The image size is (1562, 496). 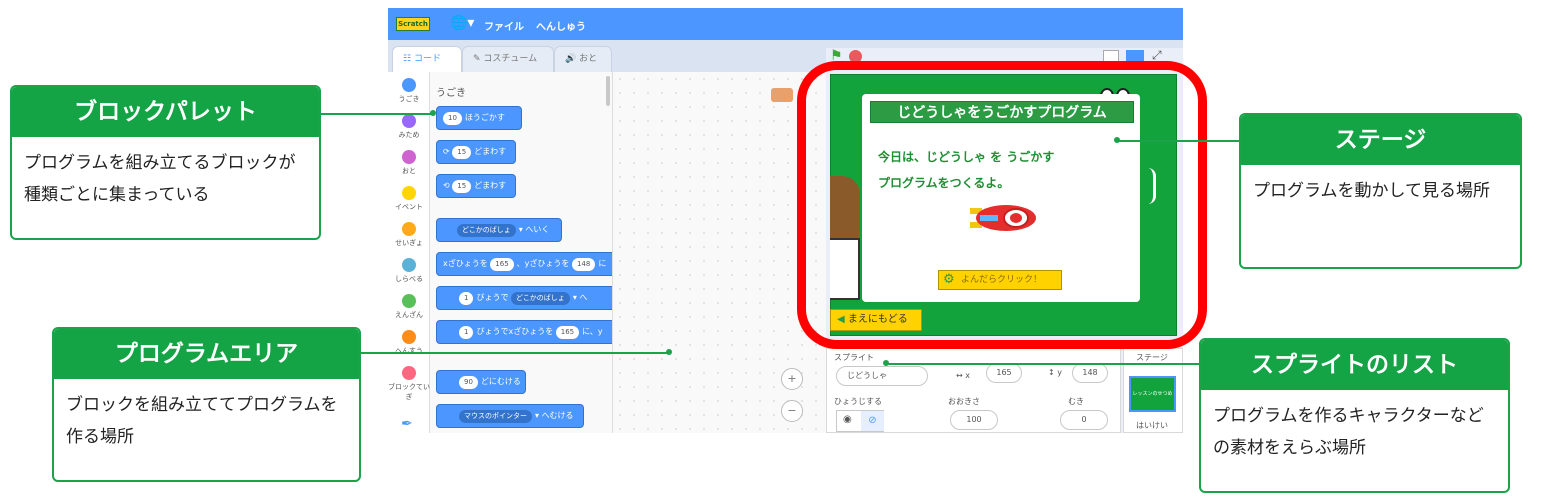 I want to click on callout-title: ブロックパレット, so click(x=165, y=112).